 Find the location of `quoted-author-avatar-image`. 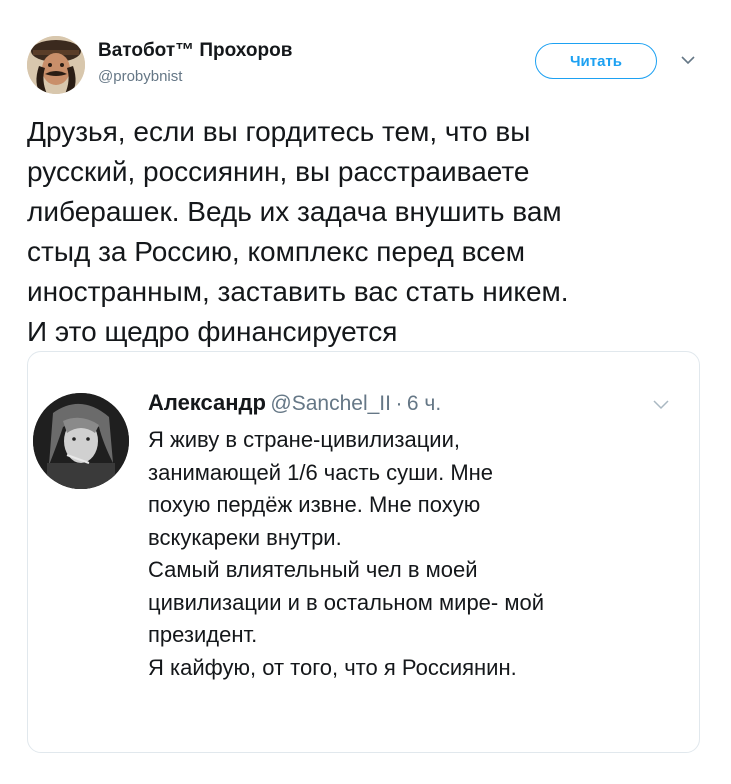

quoted-author-avatar-image is located at coordinates (81, 441).